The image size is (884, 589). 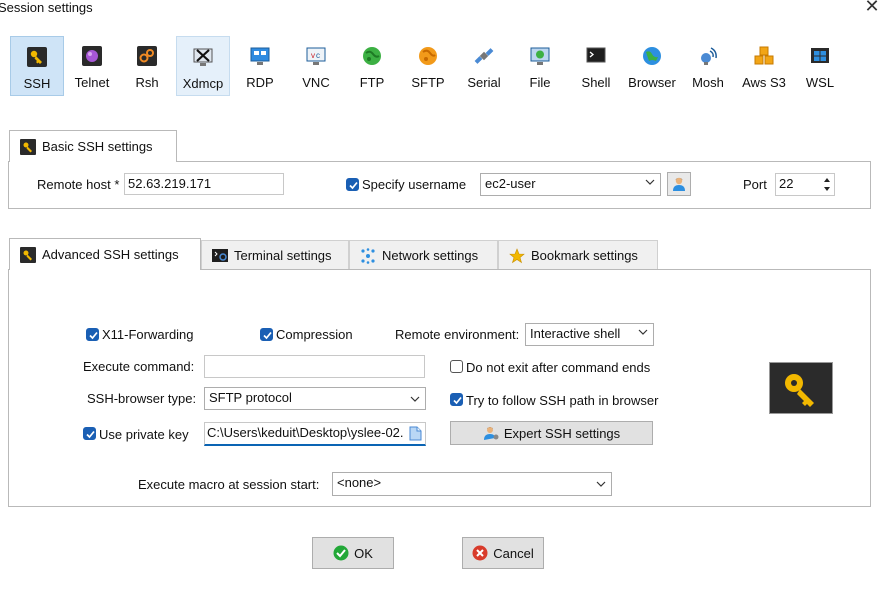 What do you see at coordinates (652, 66) in the screenshot?
I see `protocol-browser: Browser` at bounding box center [652, 66].